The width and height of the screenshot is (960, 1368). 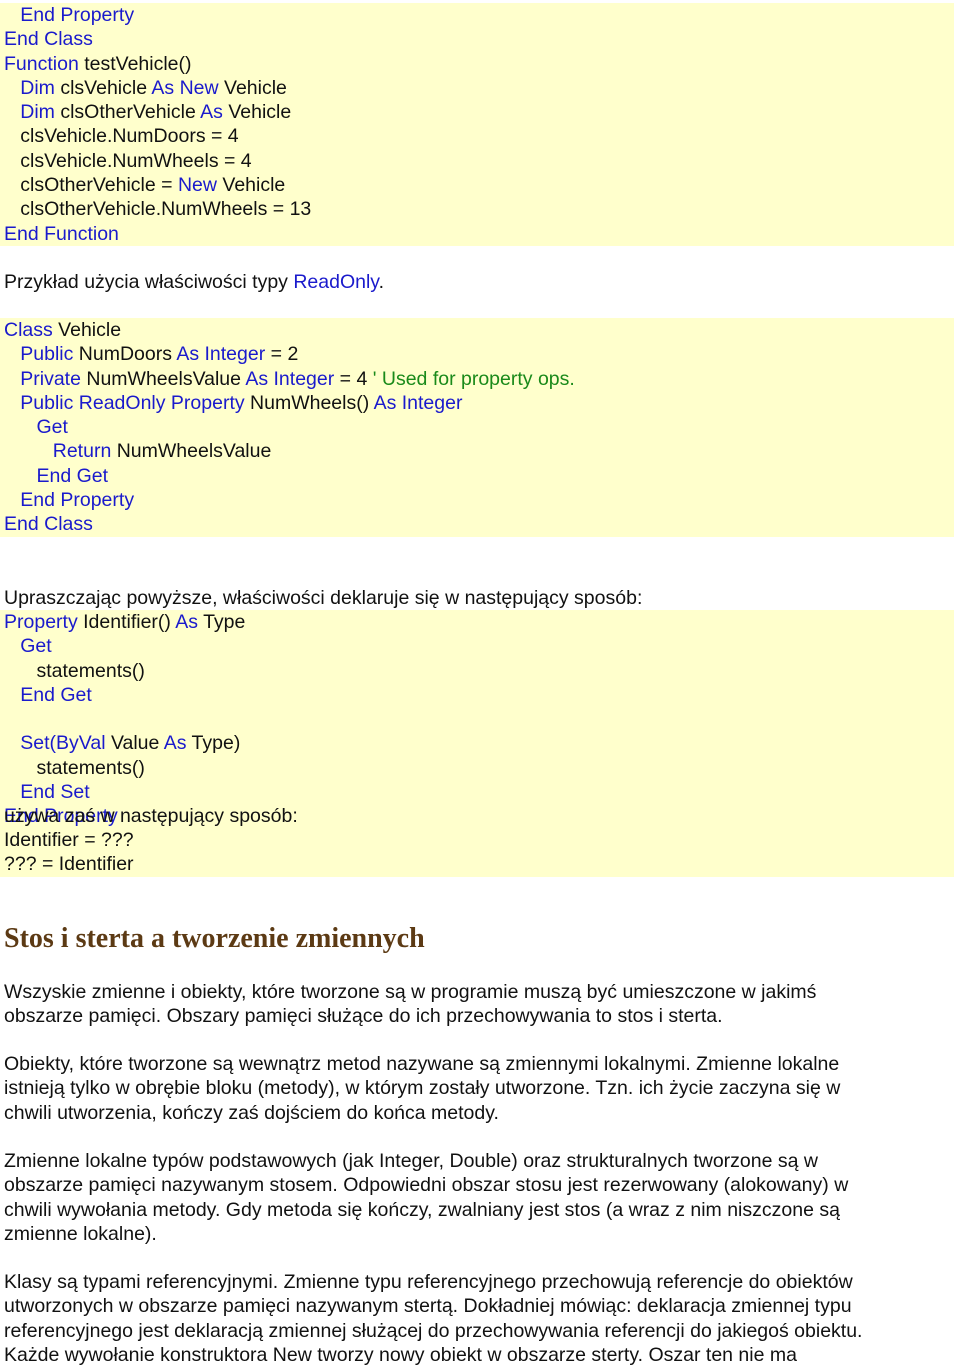 I want to click on keyword-token: Class, so click(x=28, y=330).